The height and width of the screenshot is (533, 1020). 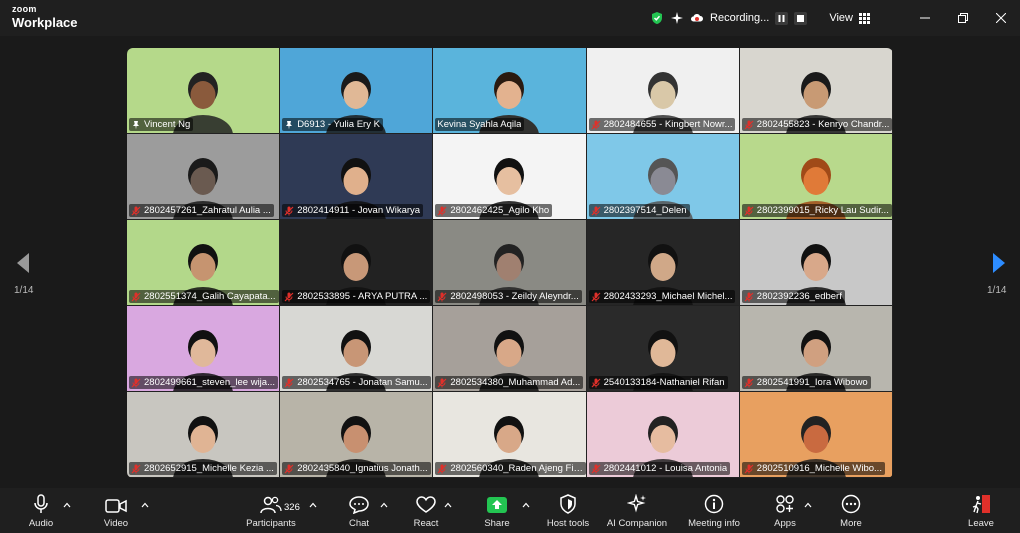 I want to click on host-tools-button: Host tools, so click(x=568, y=510).